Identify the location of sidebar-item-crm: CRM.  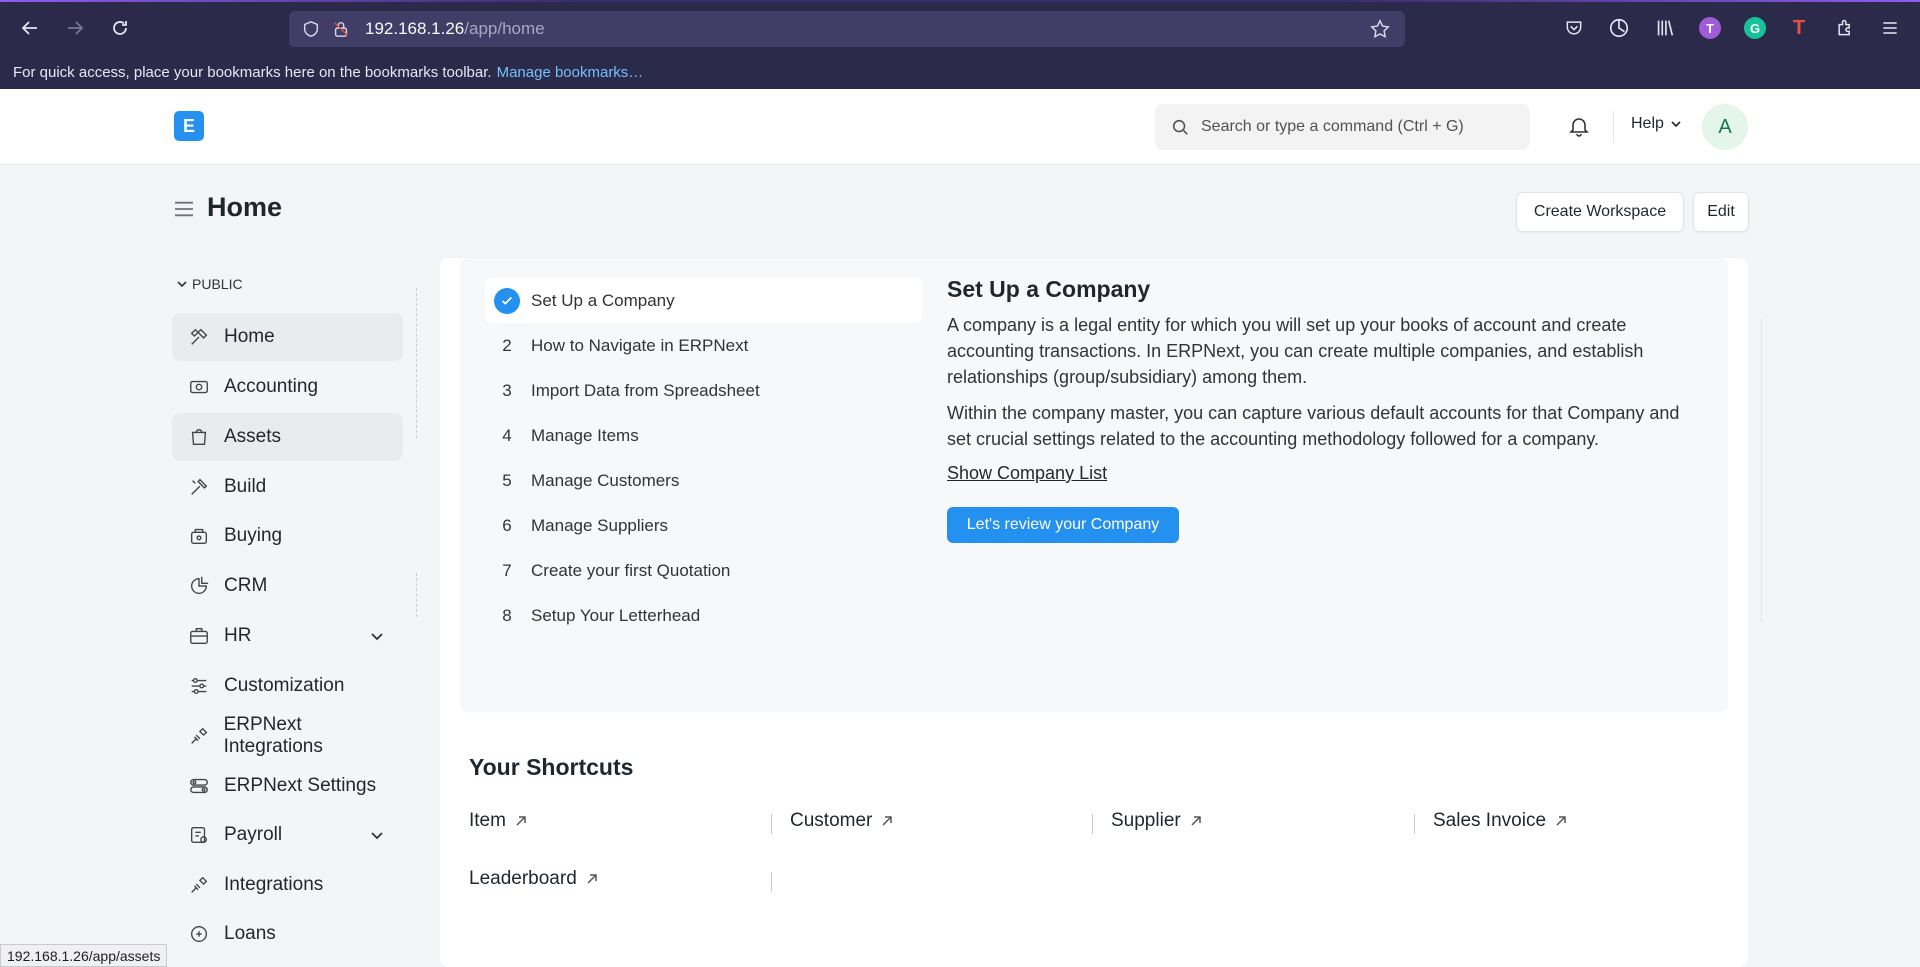
(287, 586).